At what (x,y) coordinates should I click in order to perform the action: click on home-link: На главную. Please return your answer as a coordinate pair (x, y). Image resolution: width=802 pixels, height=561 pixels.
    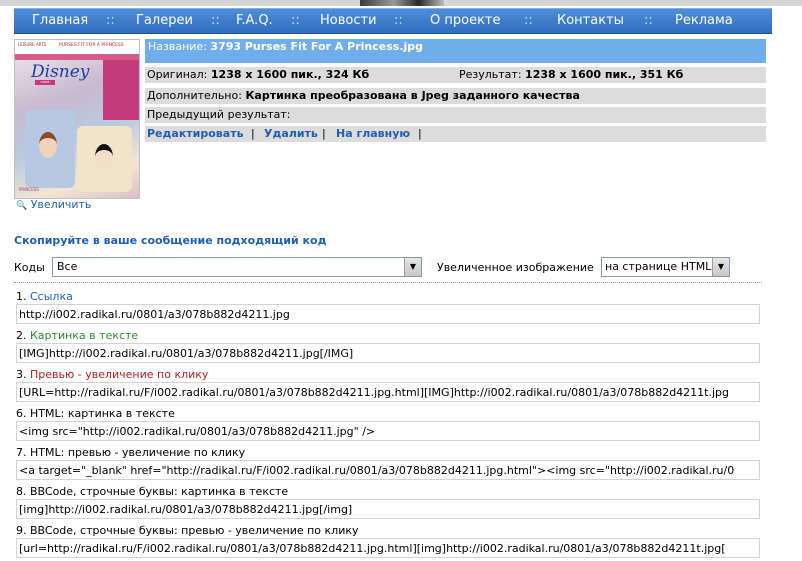
    Looking at the image, I should click on (373, 133).